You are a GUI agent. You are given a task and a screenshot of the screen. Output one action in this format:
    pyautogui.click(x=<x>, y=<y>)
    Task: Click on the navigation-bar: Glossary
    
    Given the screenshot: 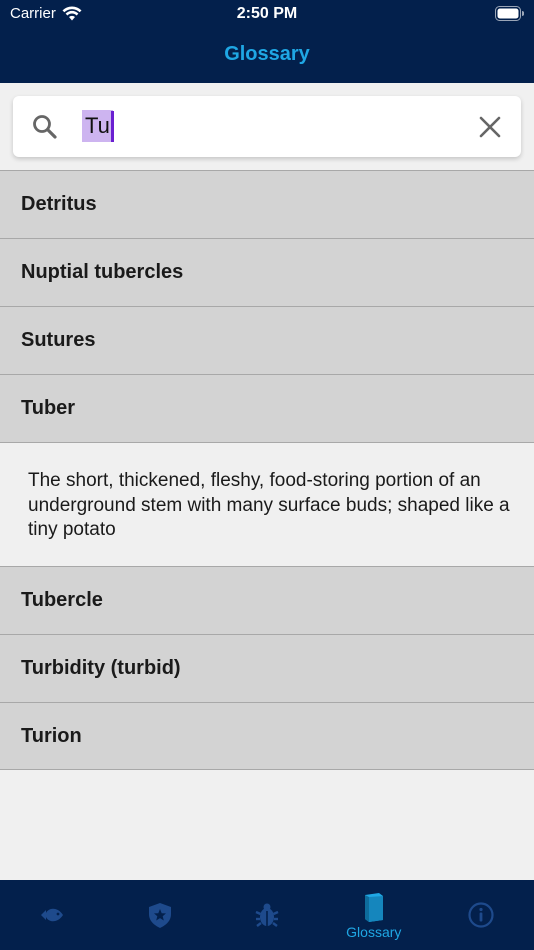 What is the action you would take?
    pyautogui.click(x=267, y=55)
    